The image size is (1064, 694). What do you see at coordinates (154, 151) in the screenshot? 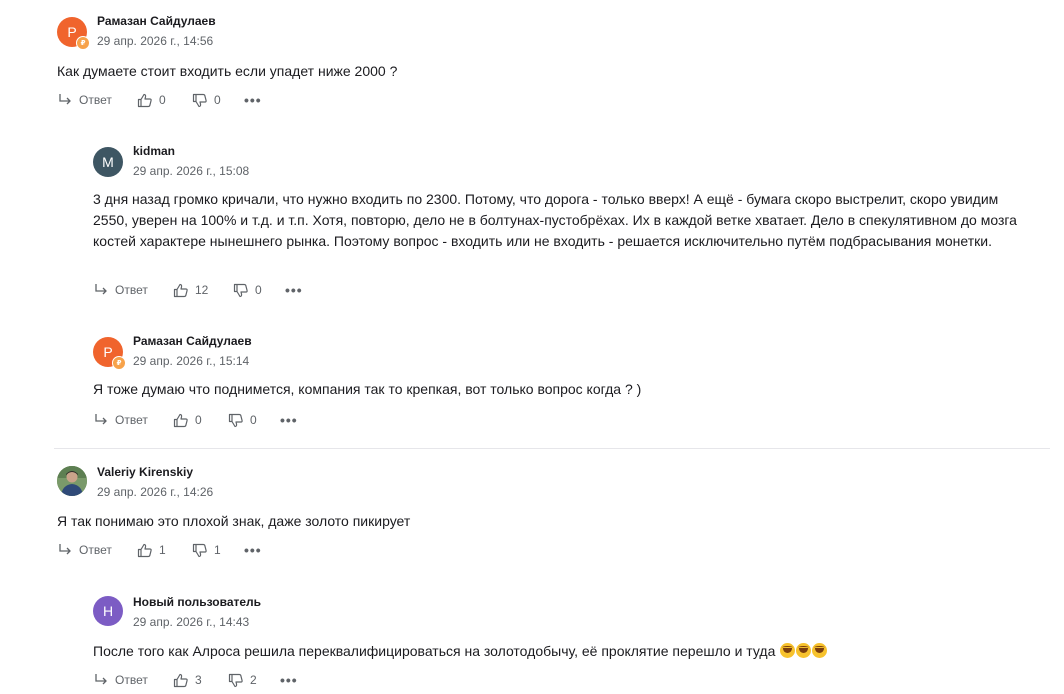
I see `author-name: kidman` at bounding box center [154, 151].